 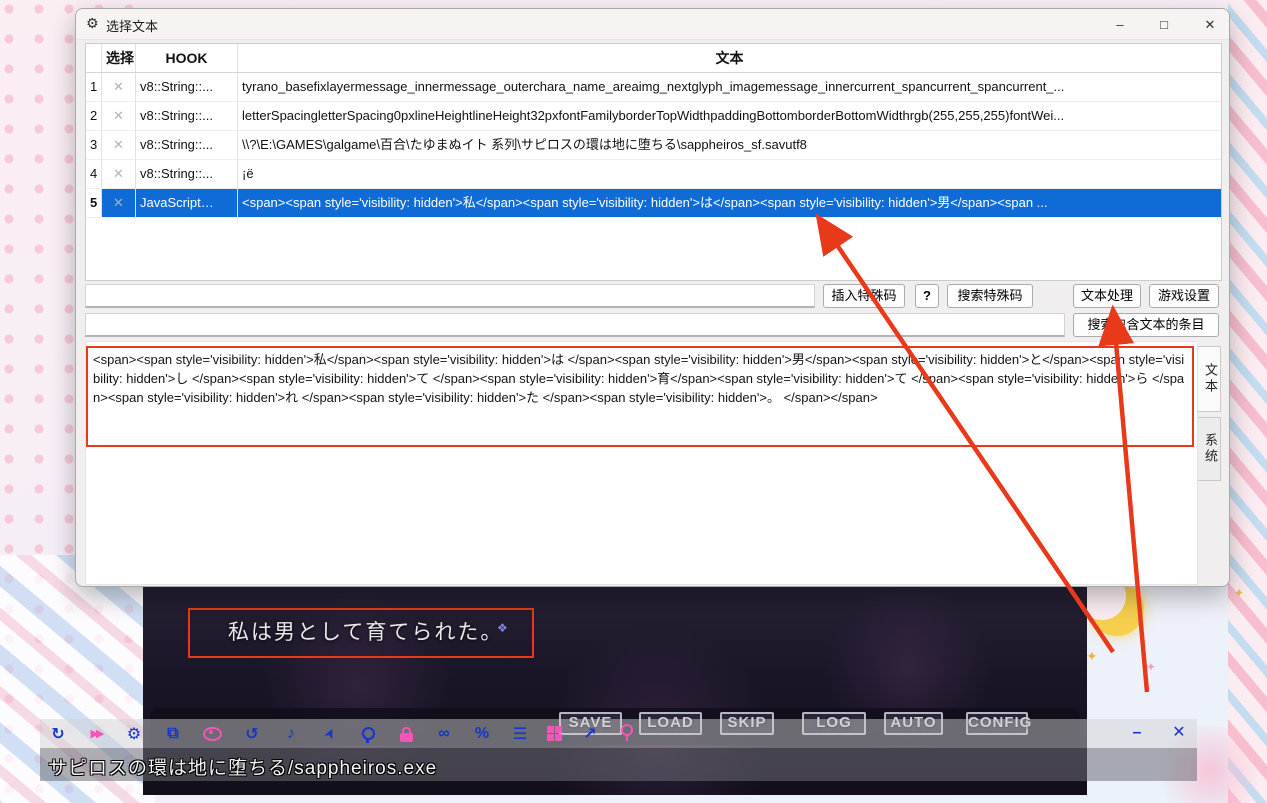 What do you see at coordinates (927, 296) in the screenshot?
I see `help-button: ?` at bounding box center [927, 296].